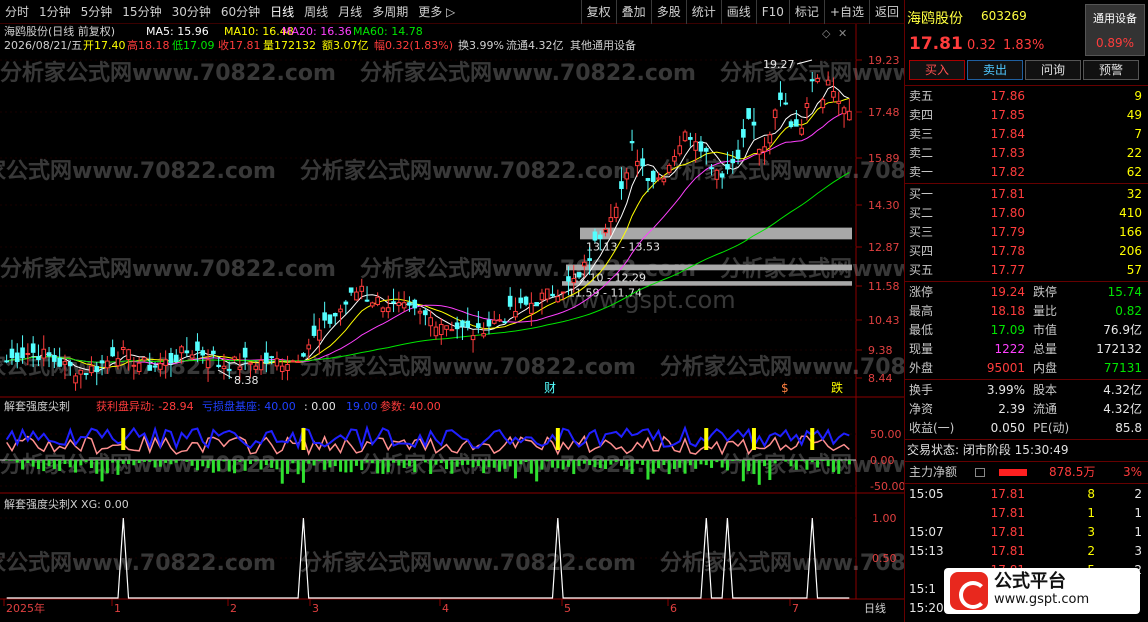 This screenshot has width=1148, height=622. Describe the element at coordinates (842, 33) in the screenshot. I see `close-icon: ✕` at that location.